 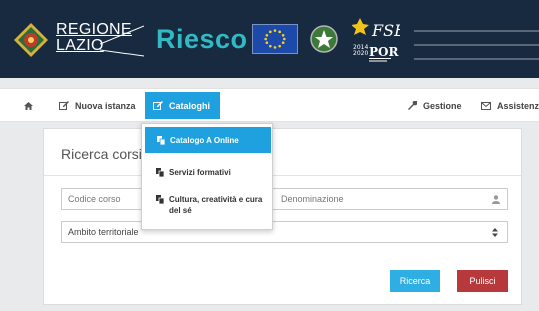 What do you see at coordinates (324, 39) in the screenshot?
I see `italian-republic-emblem-icon` at bounding box center [324, 39].